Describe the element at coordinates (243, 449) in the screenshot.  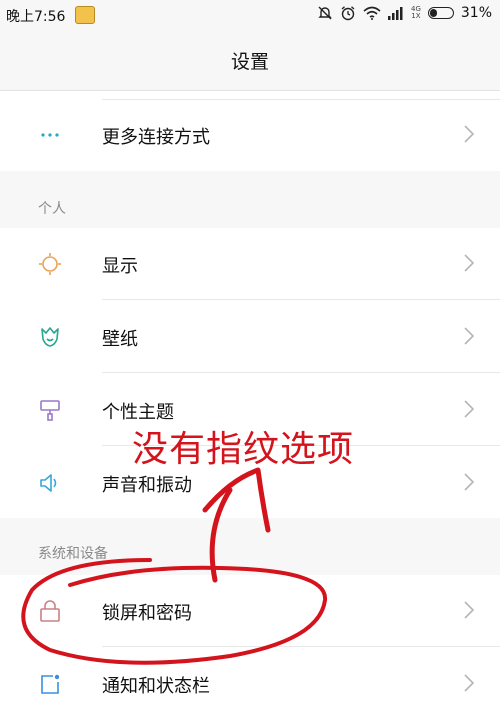
I see `annotation-text: 没有指纹选项` at that location.